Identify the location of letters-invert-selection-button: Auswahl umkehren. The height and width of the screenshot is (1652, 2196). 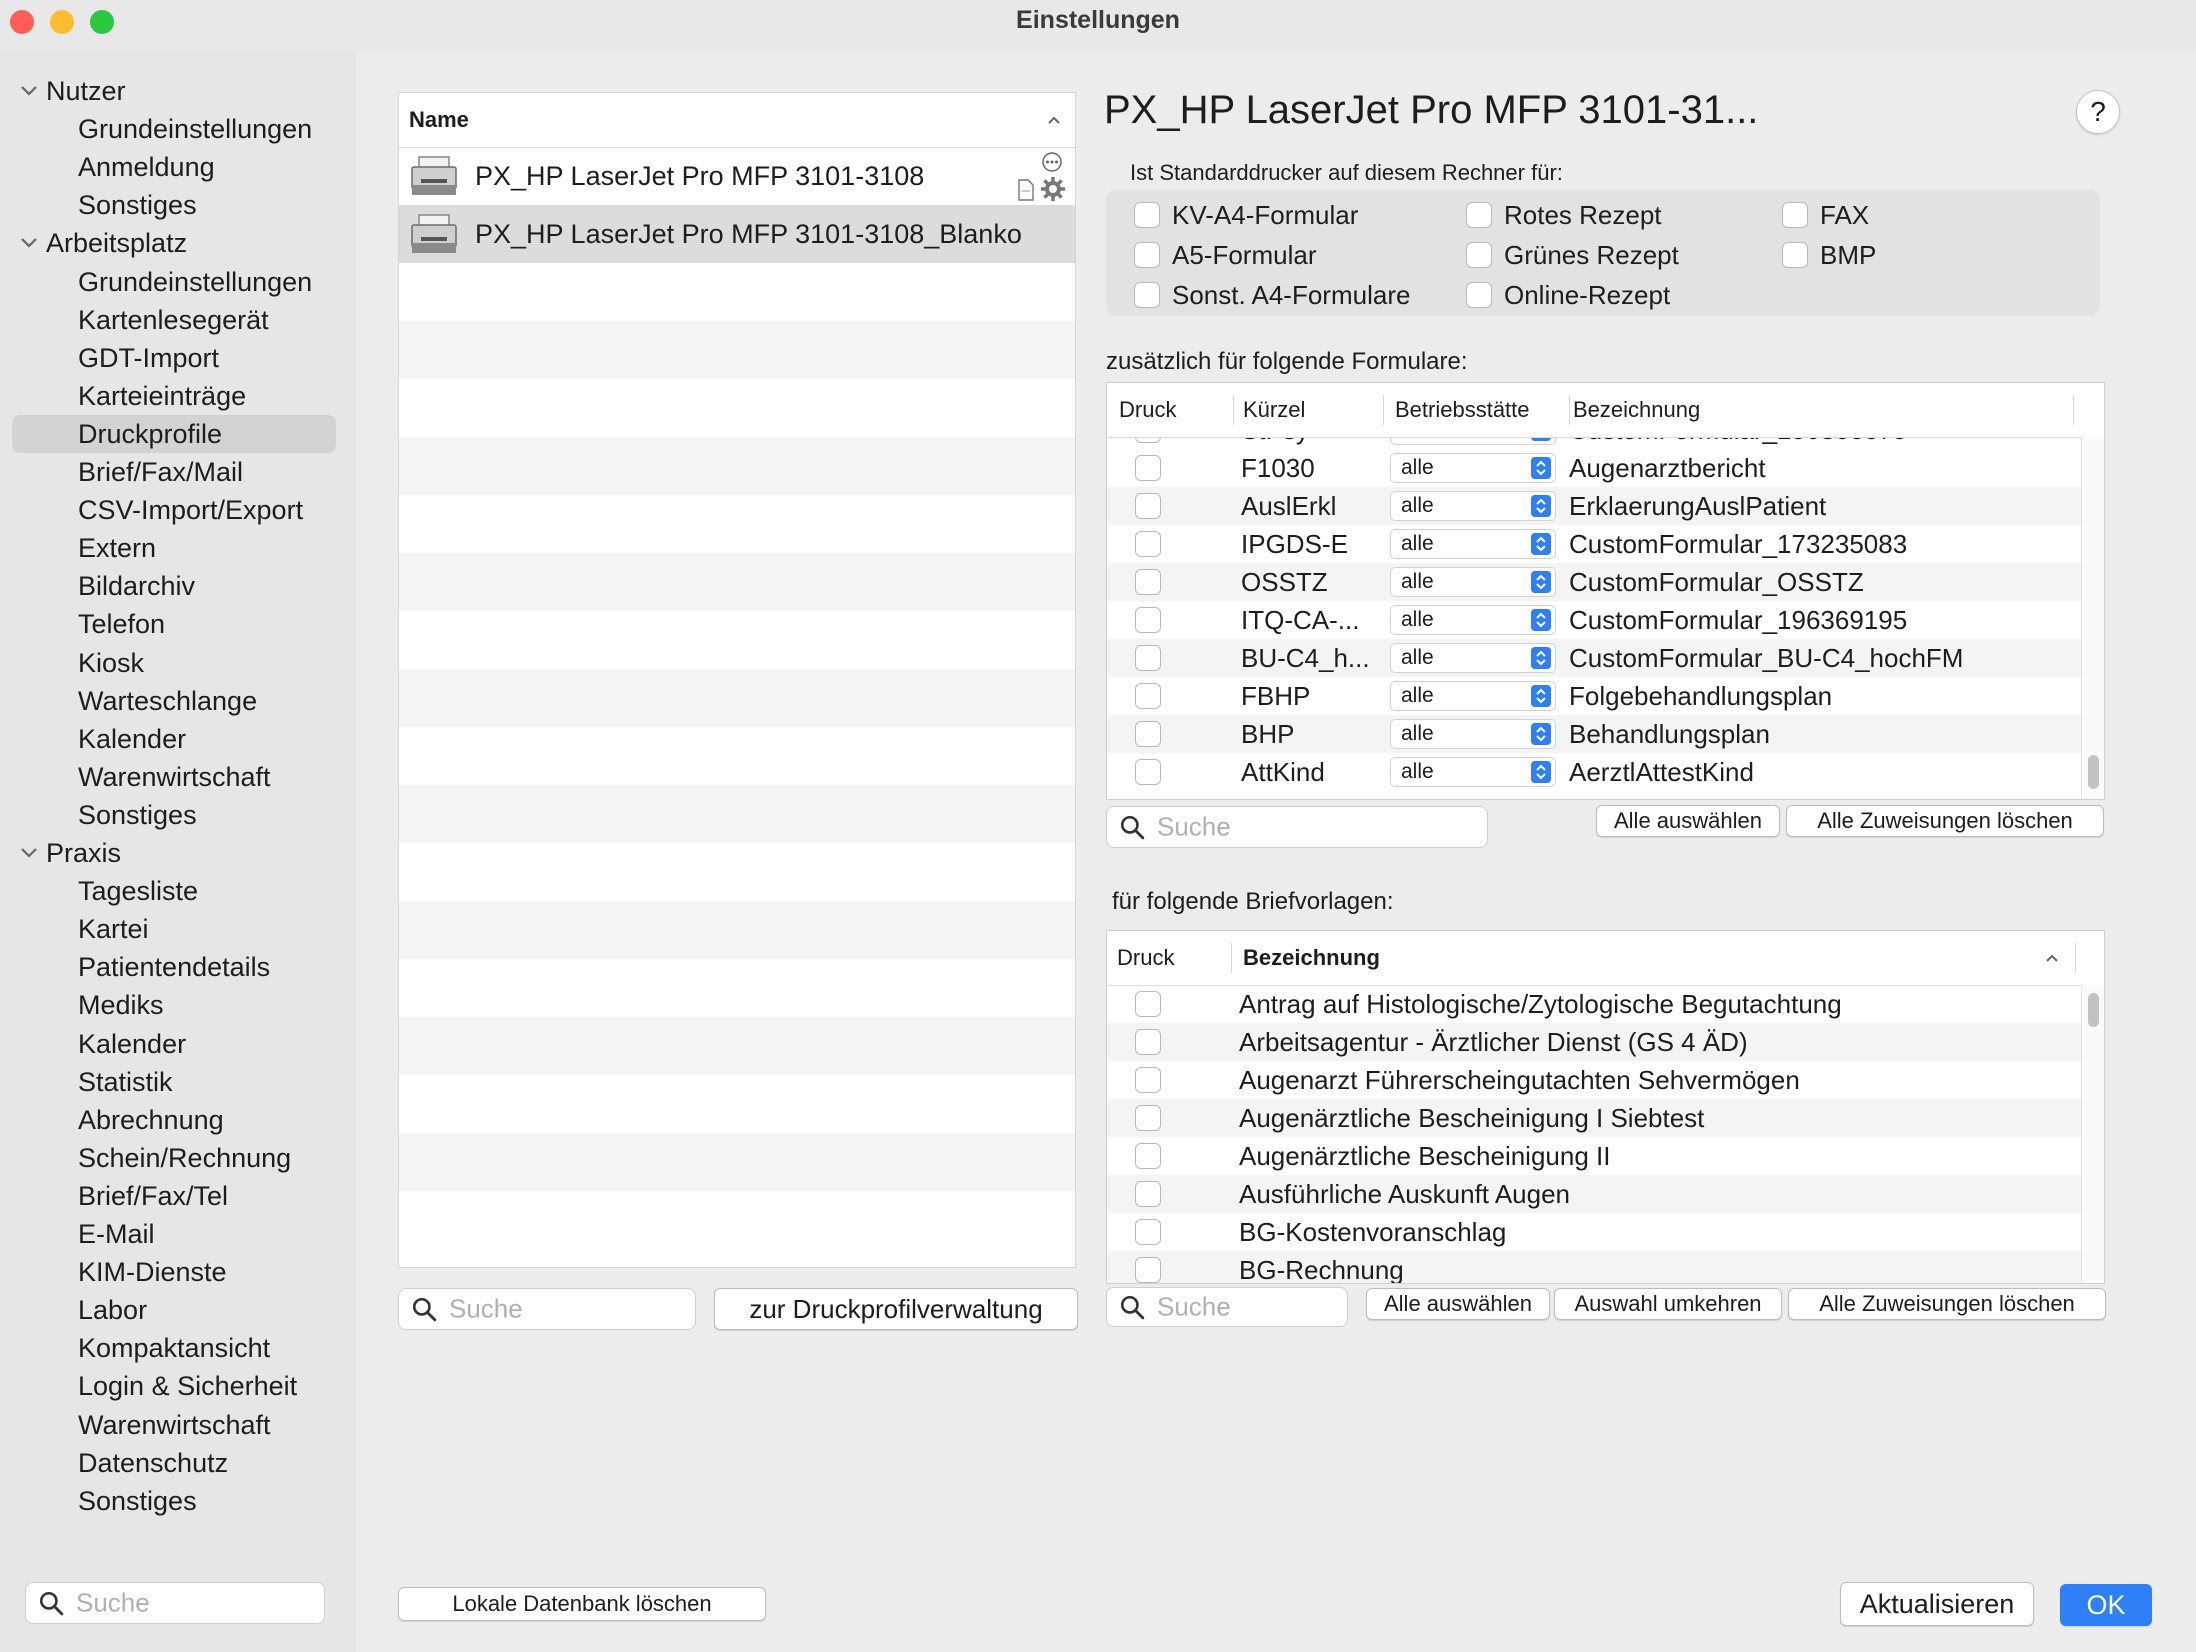
(1668, 1304).